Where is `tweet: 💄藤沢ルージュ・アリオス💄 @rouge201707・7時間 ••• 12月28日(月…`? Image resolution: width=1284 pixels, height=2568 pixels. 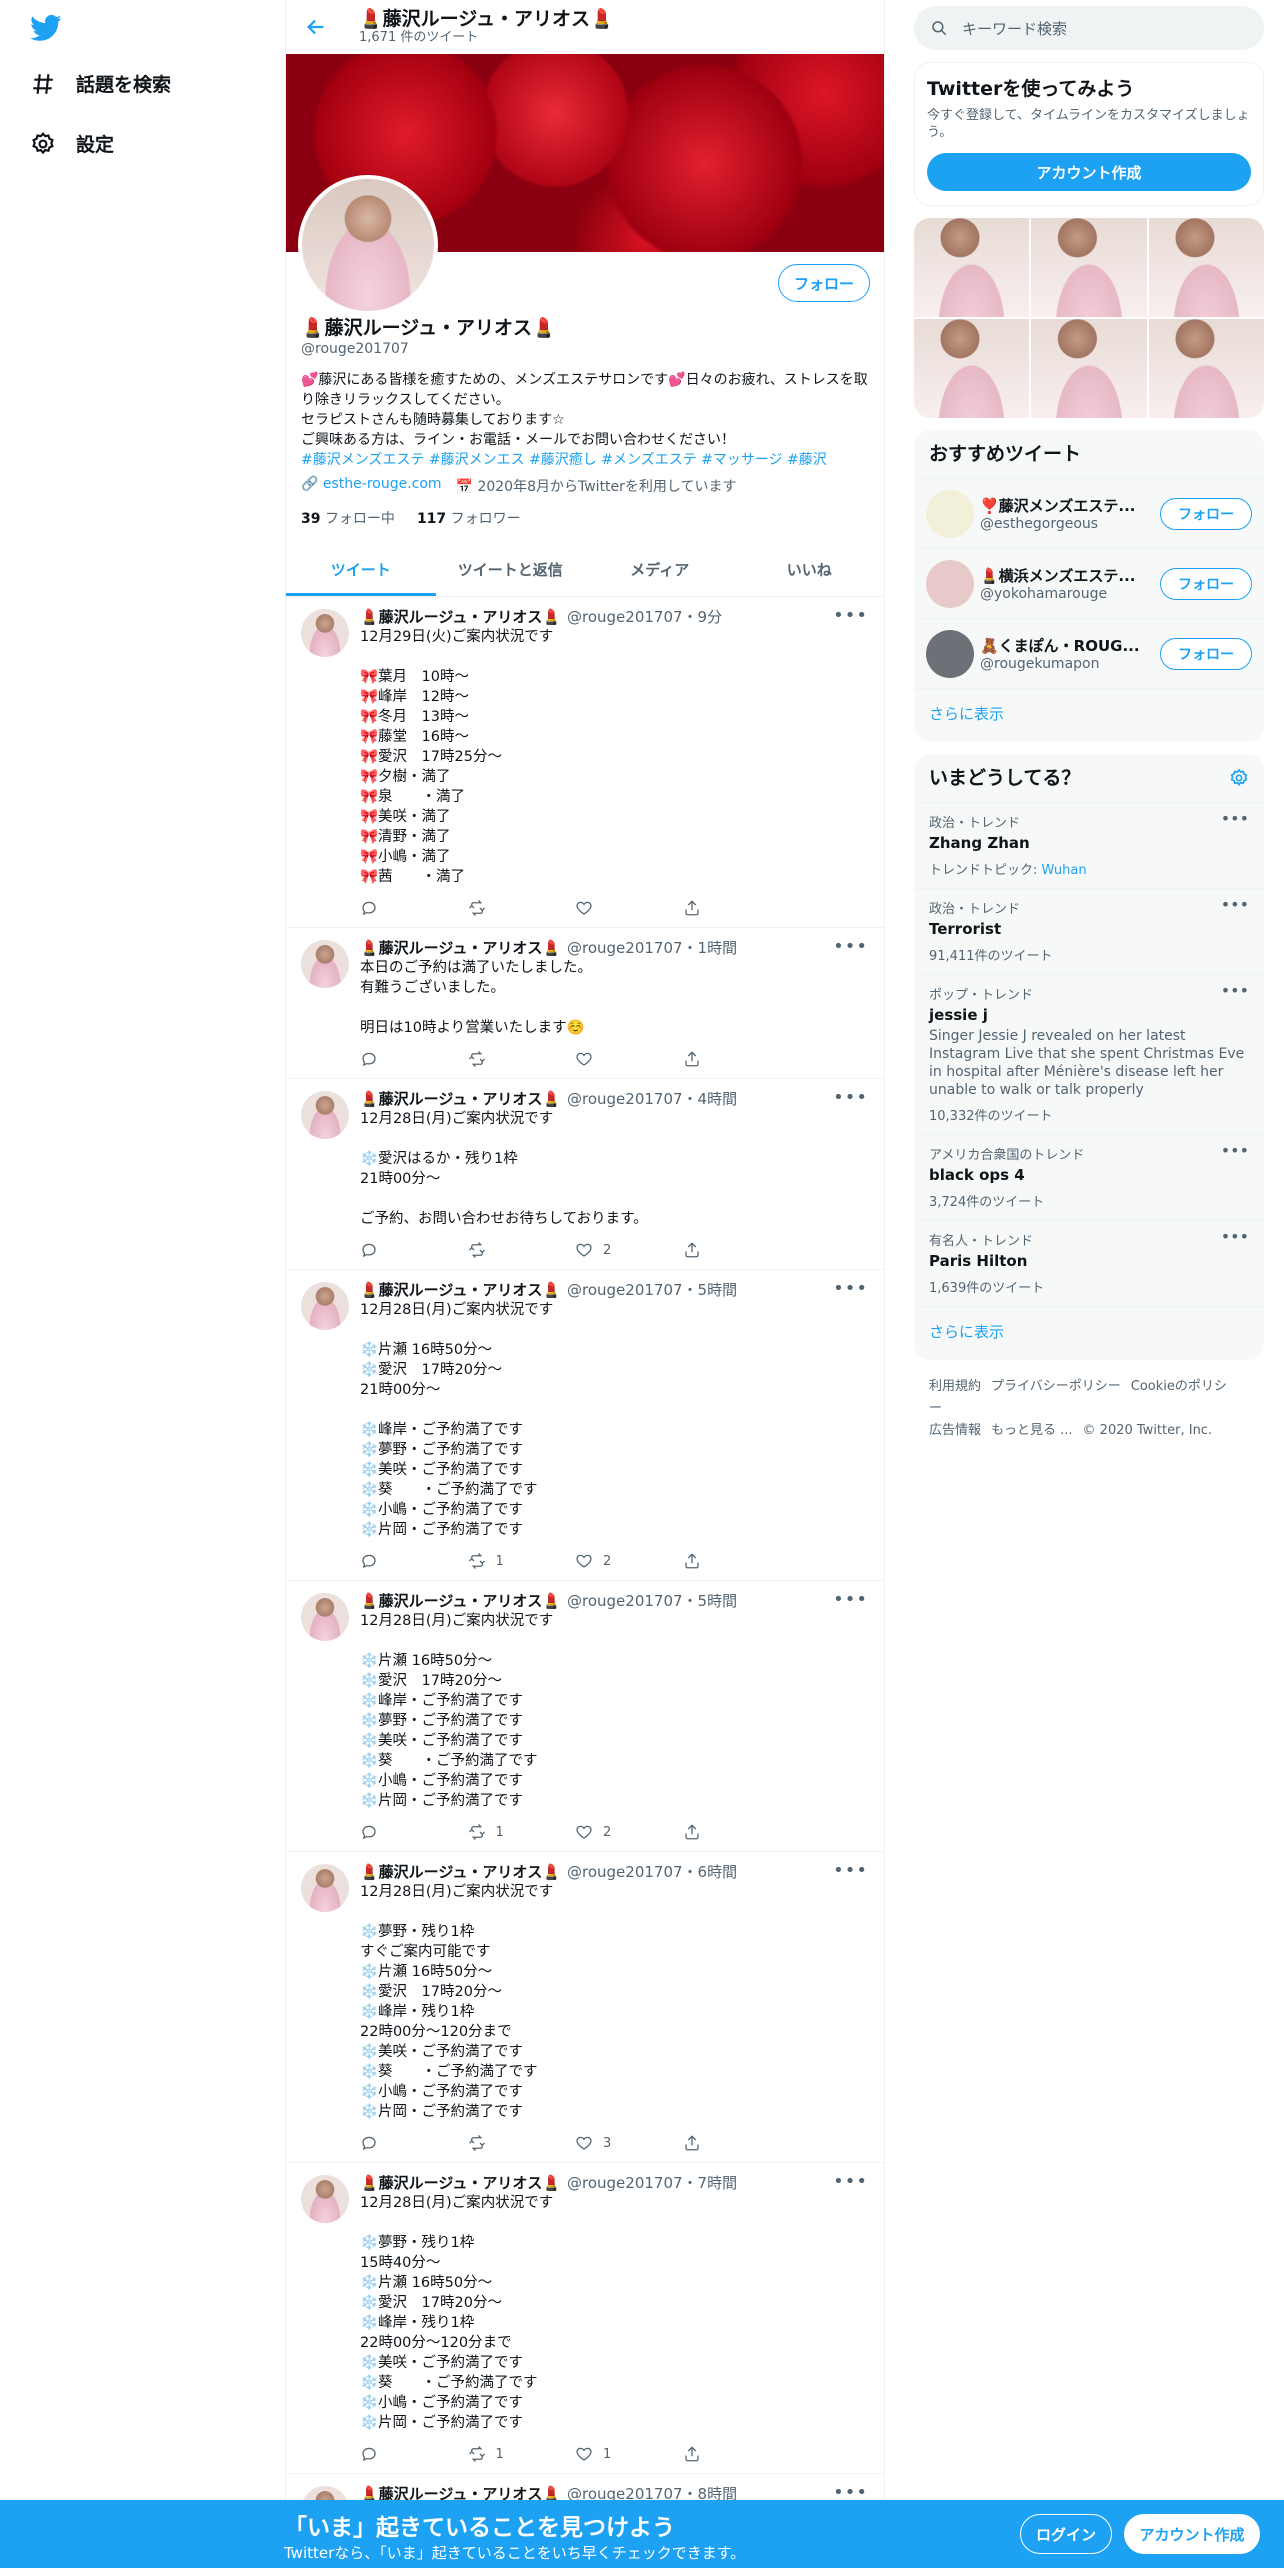
tweet: 💄藤沢ルージュ・アリオス💄 @rouge201707・7時間 ••• 12月28日(月… is located at coordinates (585, 2318).